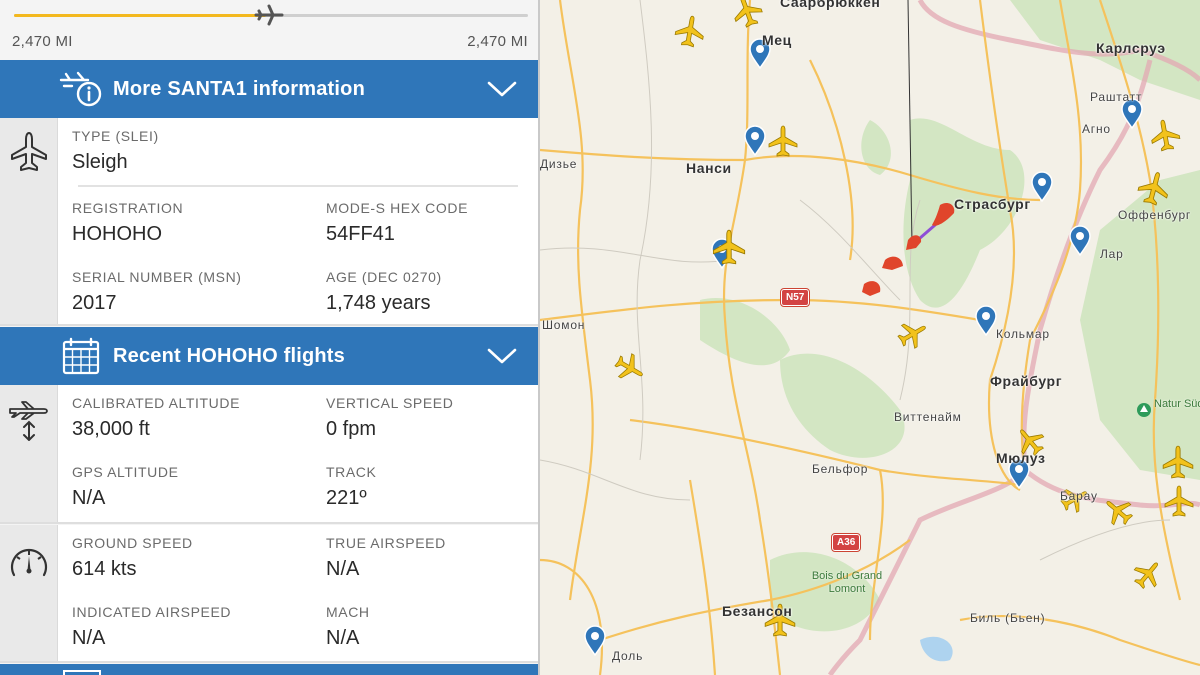 The height and width of the screenshot is (675, 1200). I want to click on indicated-airspeed-value: N/A, so click(89, 638).